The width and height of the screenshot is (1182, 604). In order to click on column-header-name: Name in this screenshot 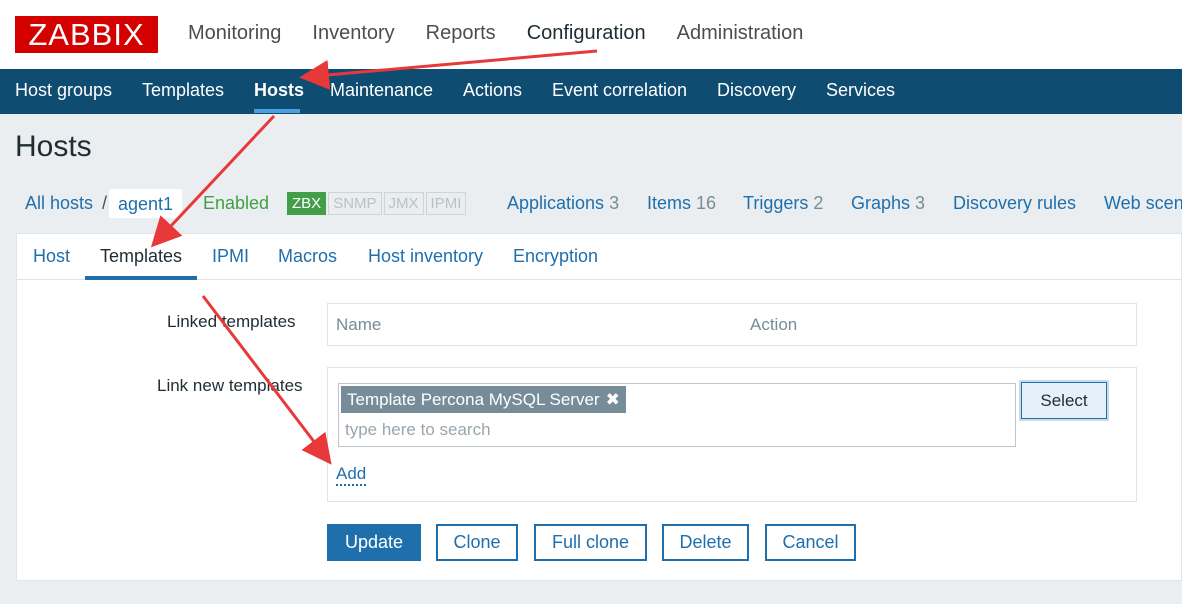, I will do `click(359, 324)`.